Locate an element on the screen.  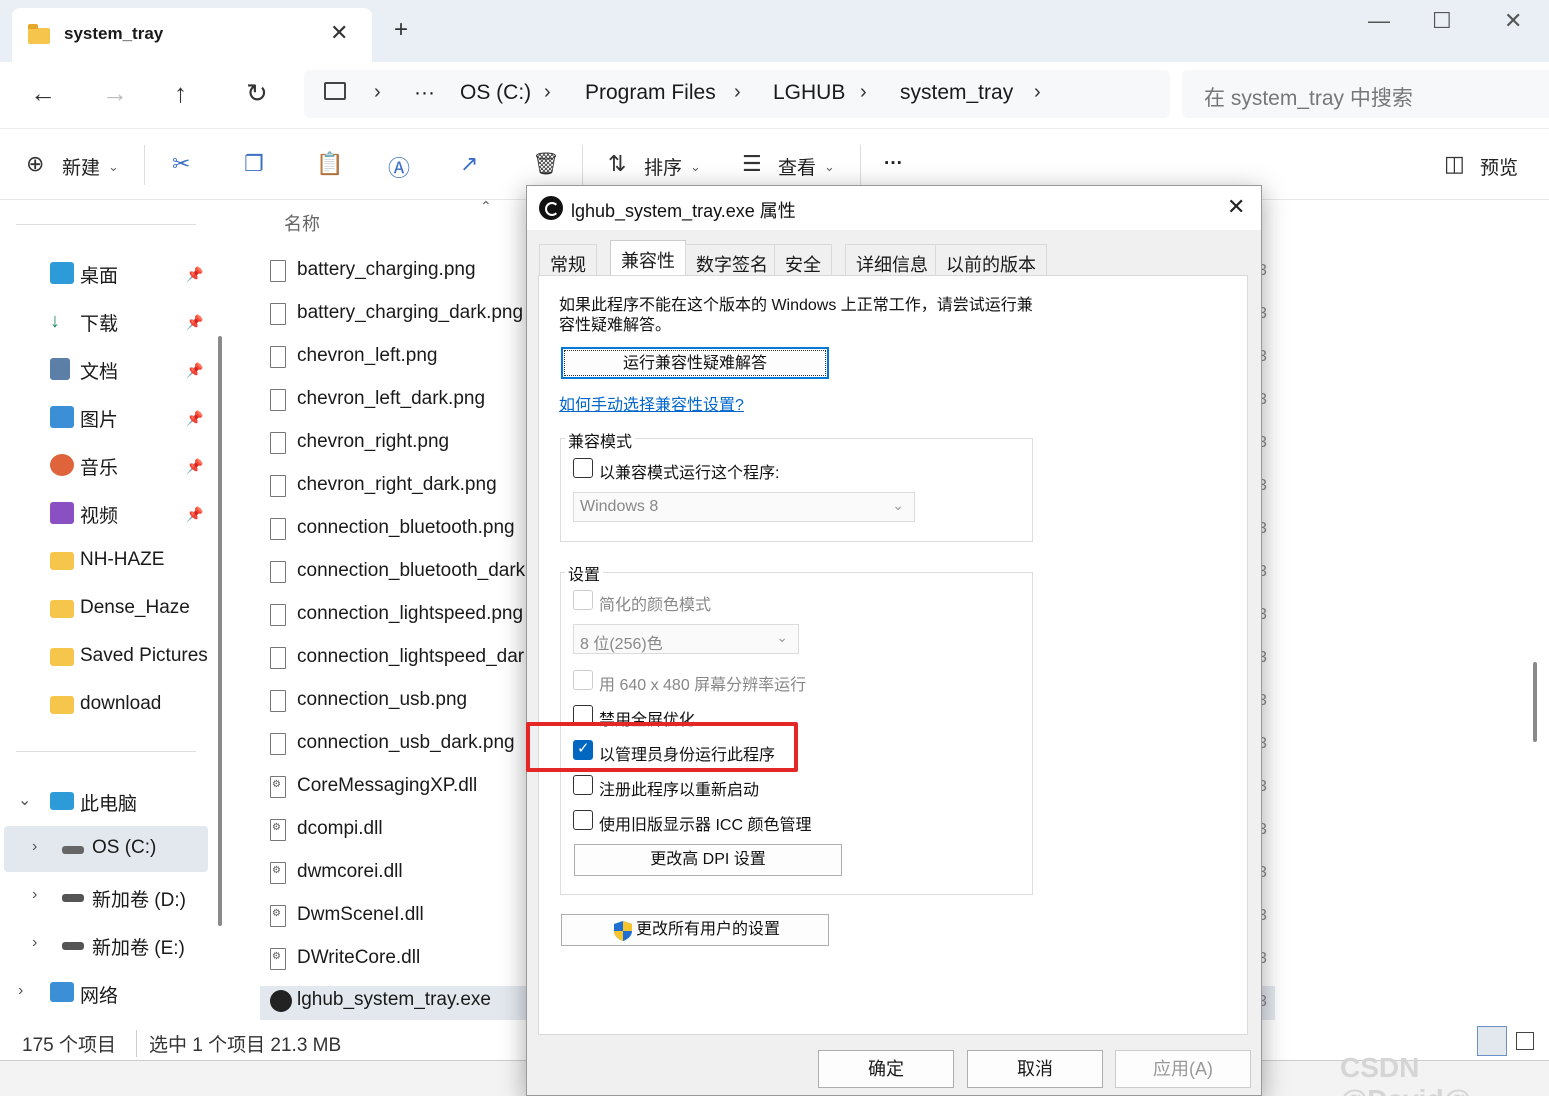
cut-icon: ✂ is located at coordinates (181, 164).